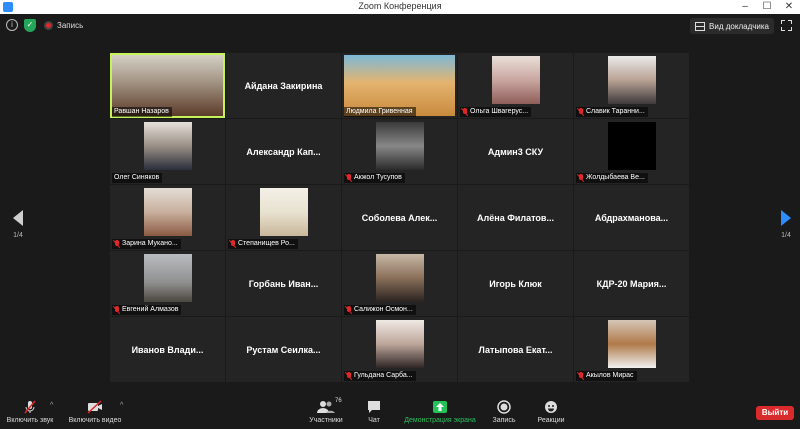  What do you see at coordinates (786, 235) in the screenshot?
I see `page-indicator-right: 1/4` at bounding box center [786, 235].